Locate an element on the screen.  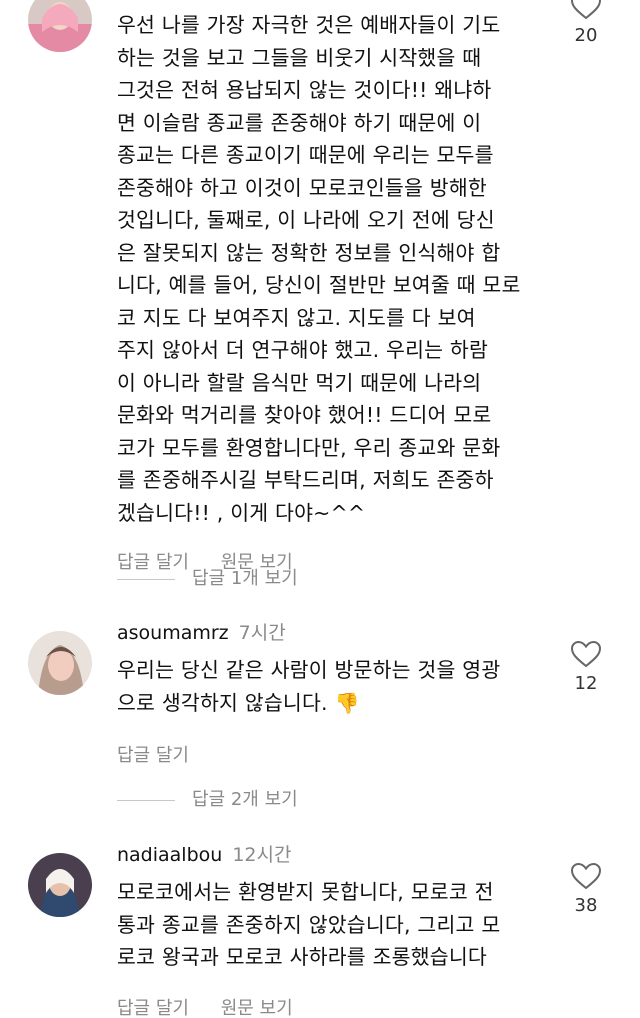
like-control: 38 is located at coordinates (586, 890).